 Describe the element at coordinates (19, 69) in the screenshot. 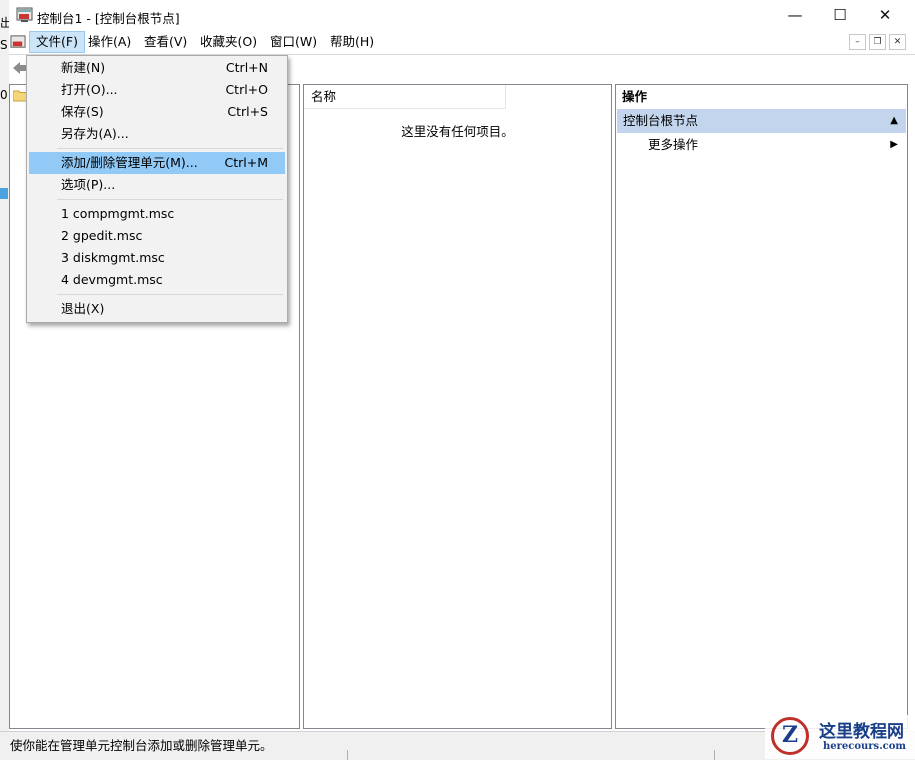

I see `back-arrow-icon` at that location.